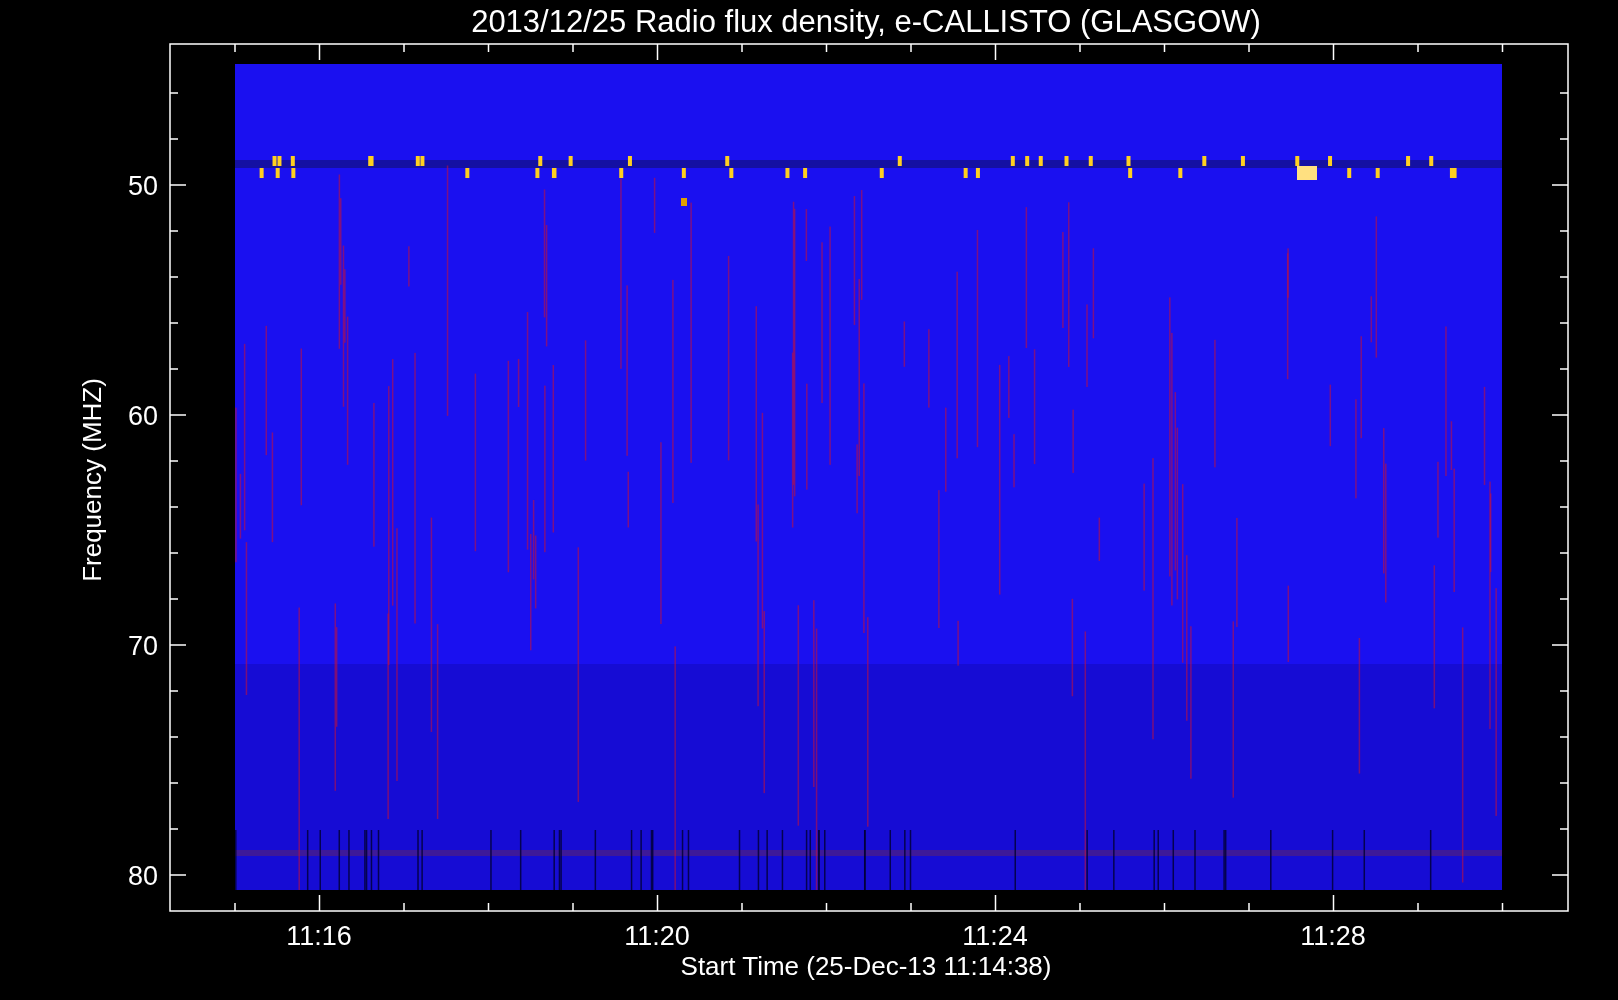 This screenshot has height=1000, width=1618. I want to click on chart-title: 2013/12/25 Radio flux density, e-CALLISTO (GLASGOW), so click(866, 21).